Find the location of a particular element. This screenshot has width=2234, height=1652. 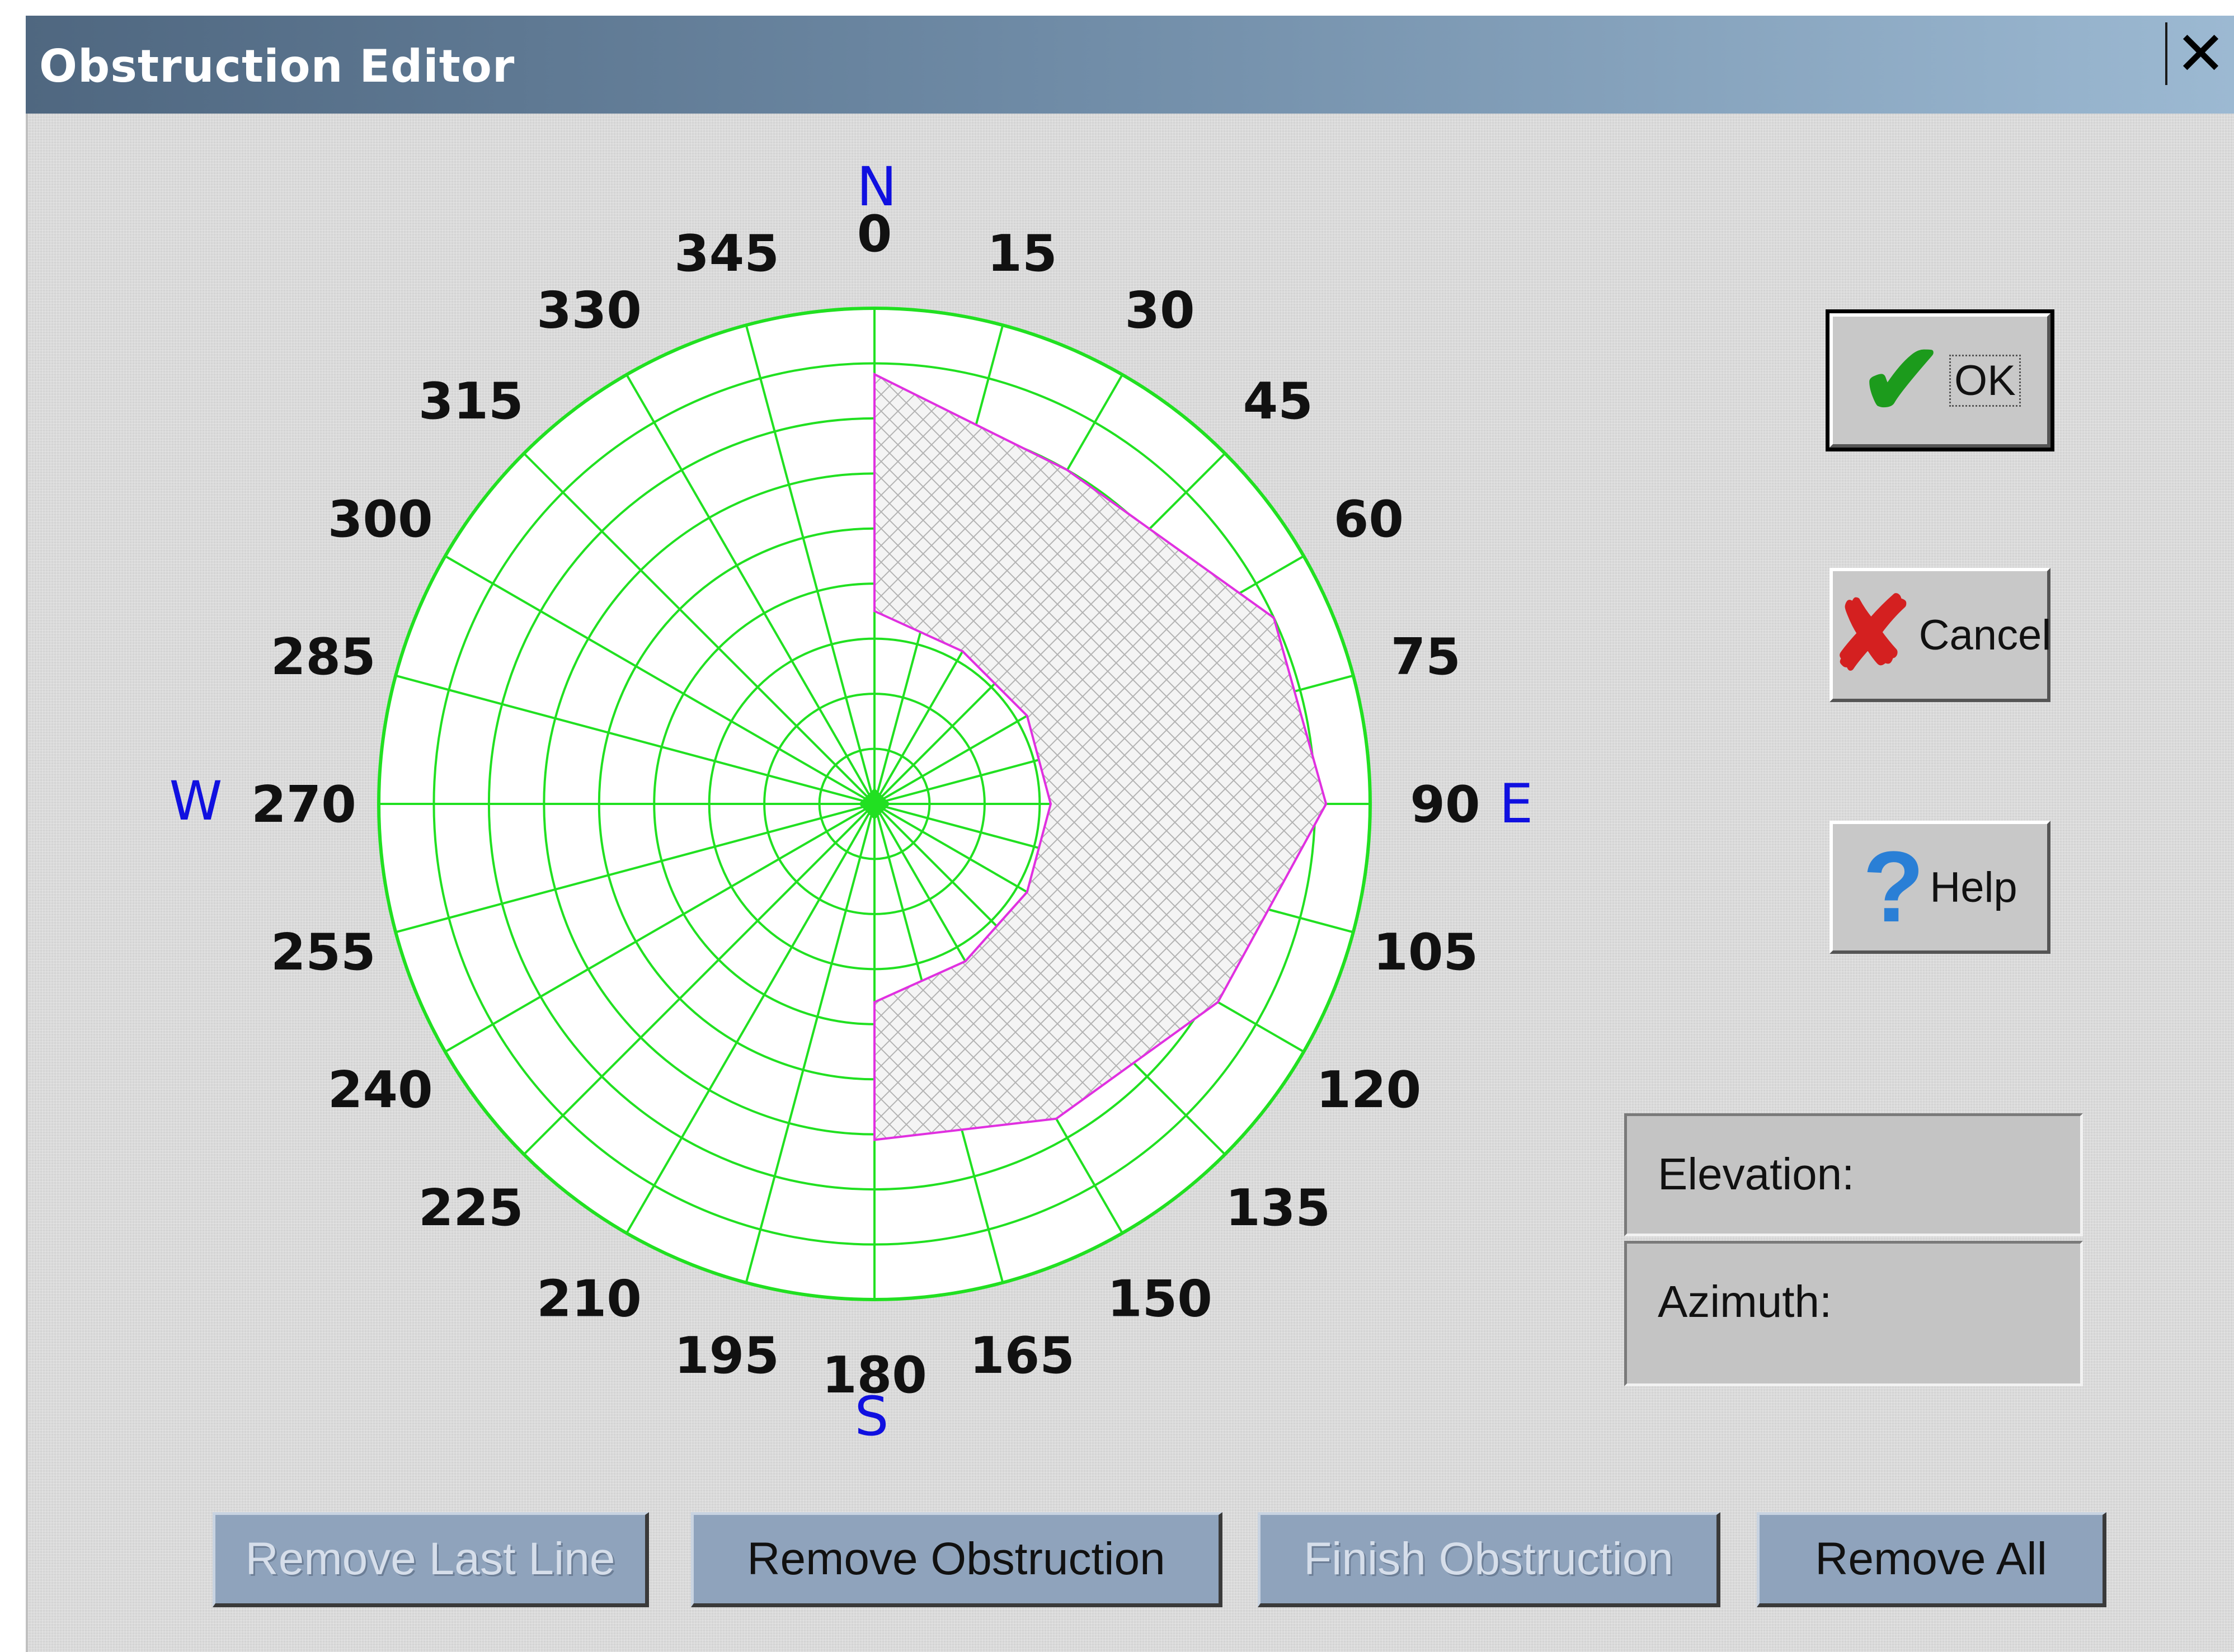

red-x-icon: ✘ is located at coordinates (1870, 634).